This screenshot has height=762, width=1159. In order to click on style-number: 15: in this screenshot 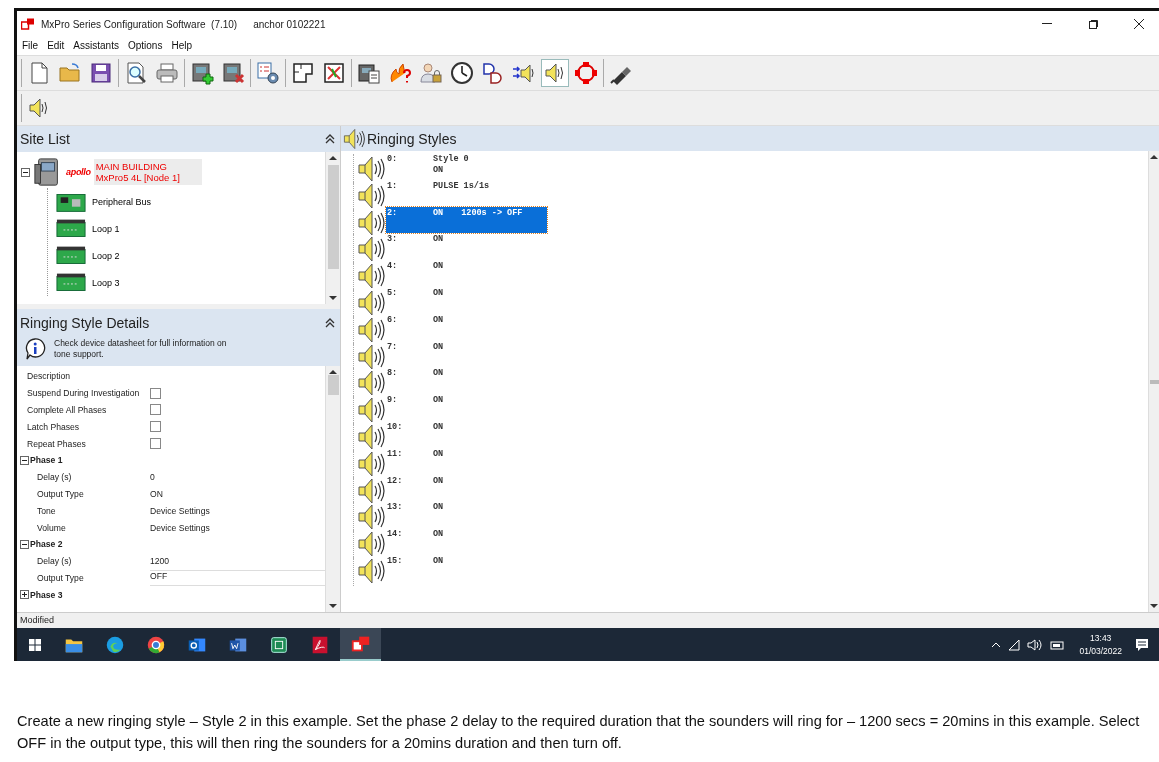, I will do `click(395, 561)`.